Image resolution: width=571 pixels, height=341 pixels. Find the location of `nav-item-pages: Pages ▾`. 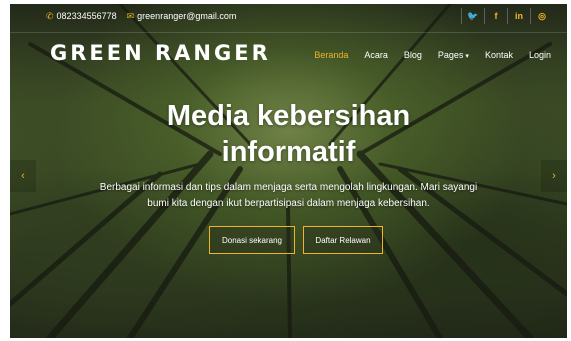

nav-item-pages: Pages ▾ is located at coordinates (453, 55).